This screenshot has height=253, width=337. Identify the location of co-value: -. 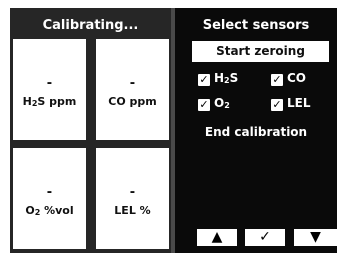
(132, 83).